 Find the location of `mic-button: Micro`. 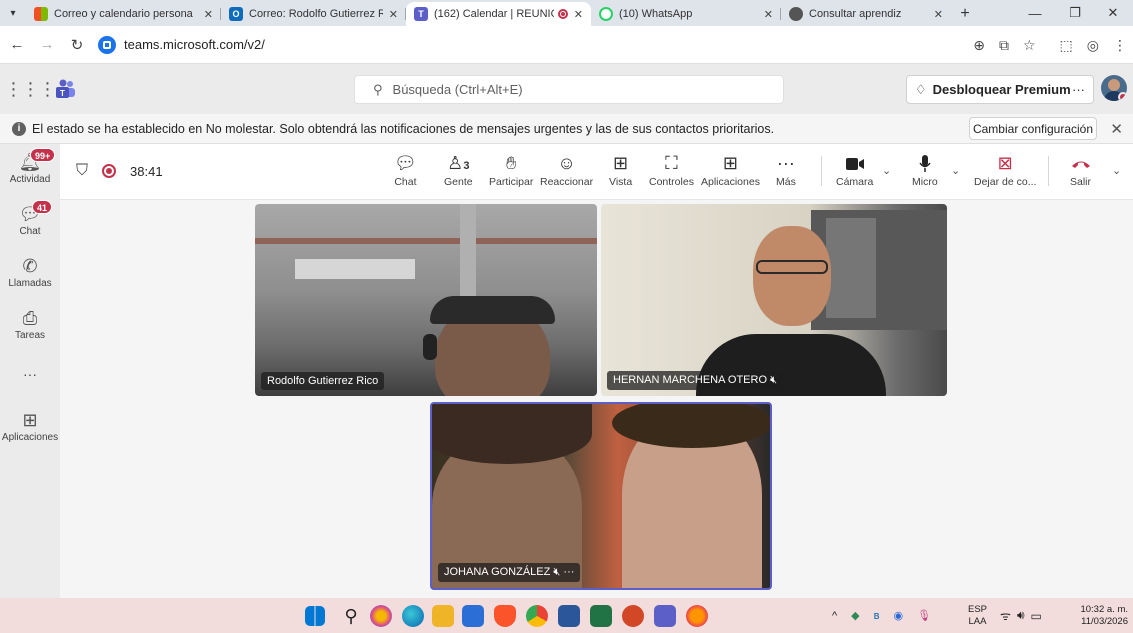

mic-button: Micro is located at coordinates (925, 170).